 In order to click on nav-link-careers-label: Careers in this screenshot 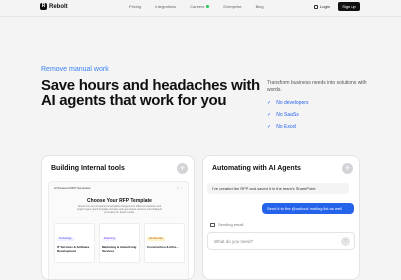, I will do `click(197, 6)`.